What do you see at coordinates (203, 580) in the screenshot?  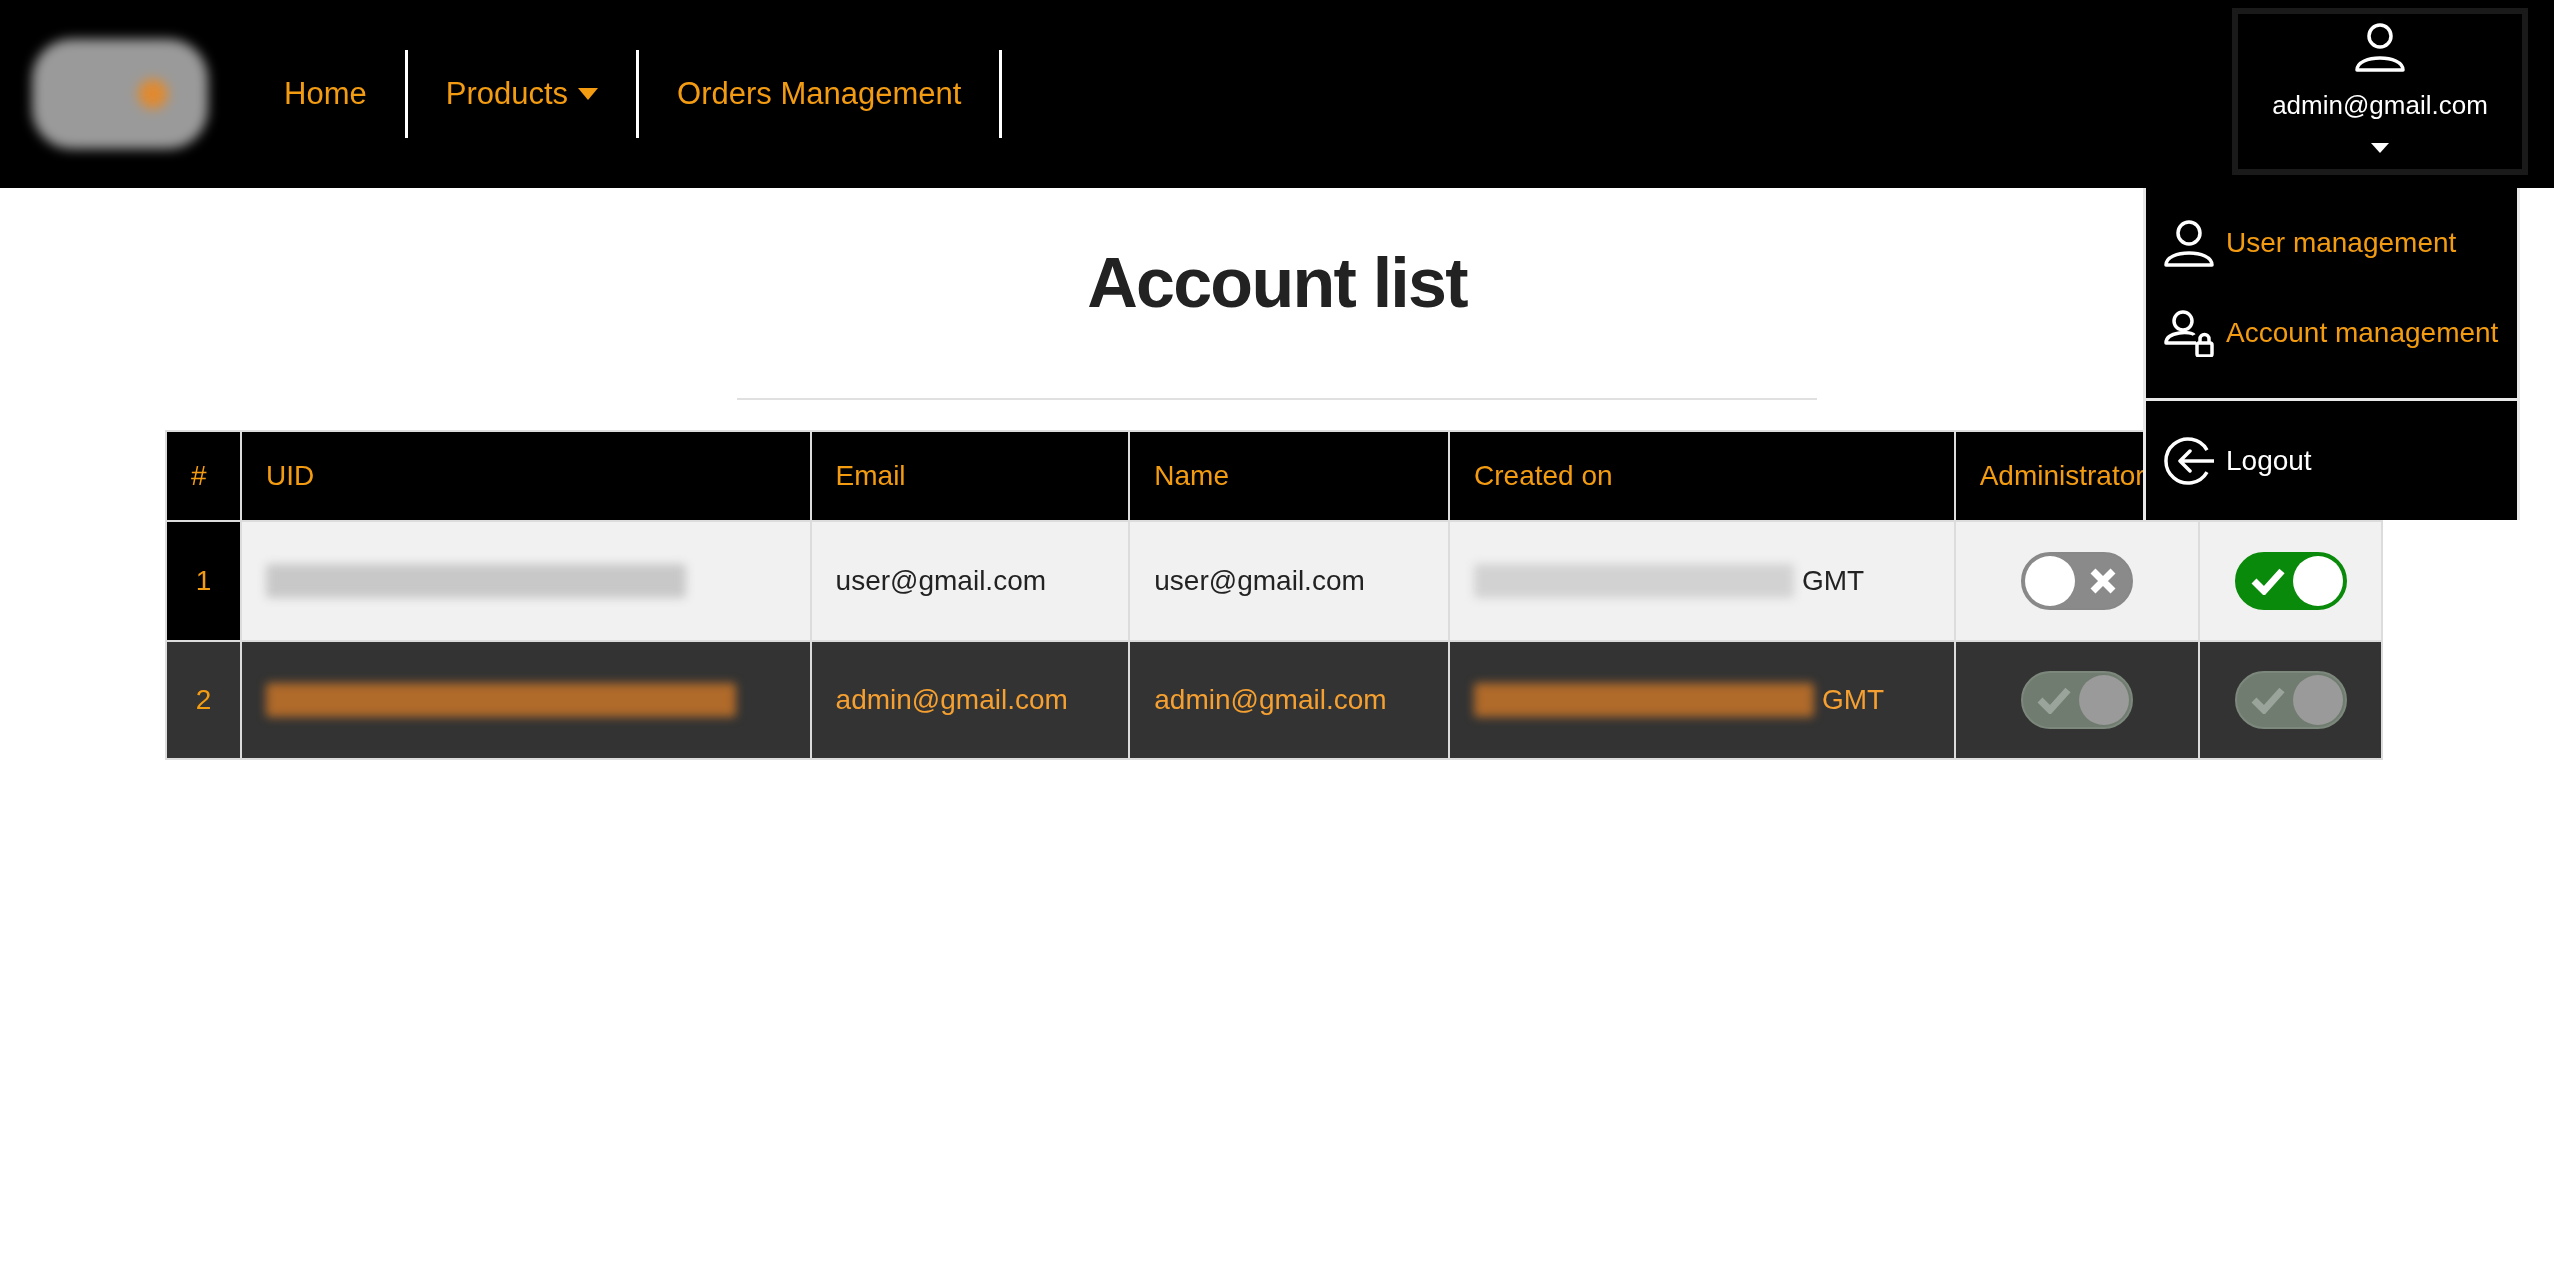 I see `row-number: 1` at bounding box center [203, 580].